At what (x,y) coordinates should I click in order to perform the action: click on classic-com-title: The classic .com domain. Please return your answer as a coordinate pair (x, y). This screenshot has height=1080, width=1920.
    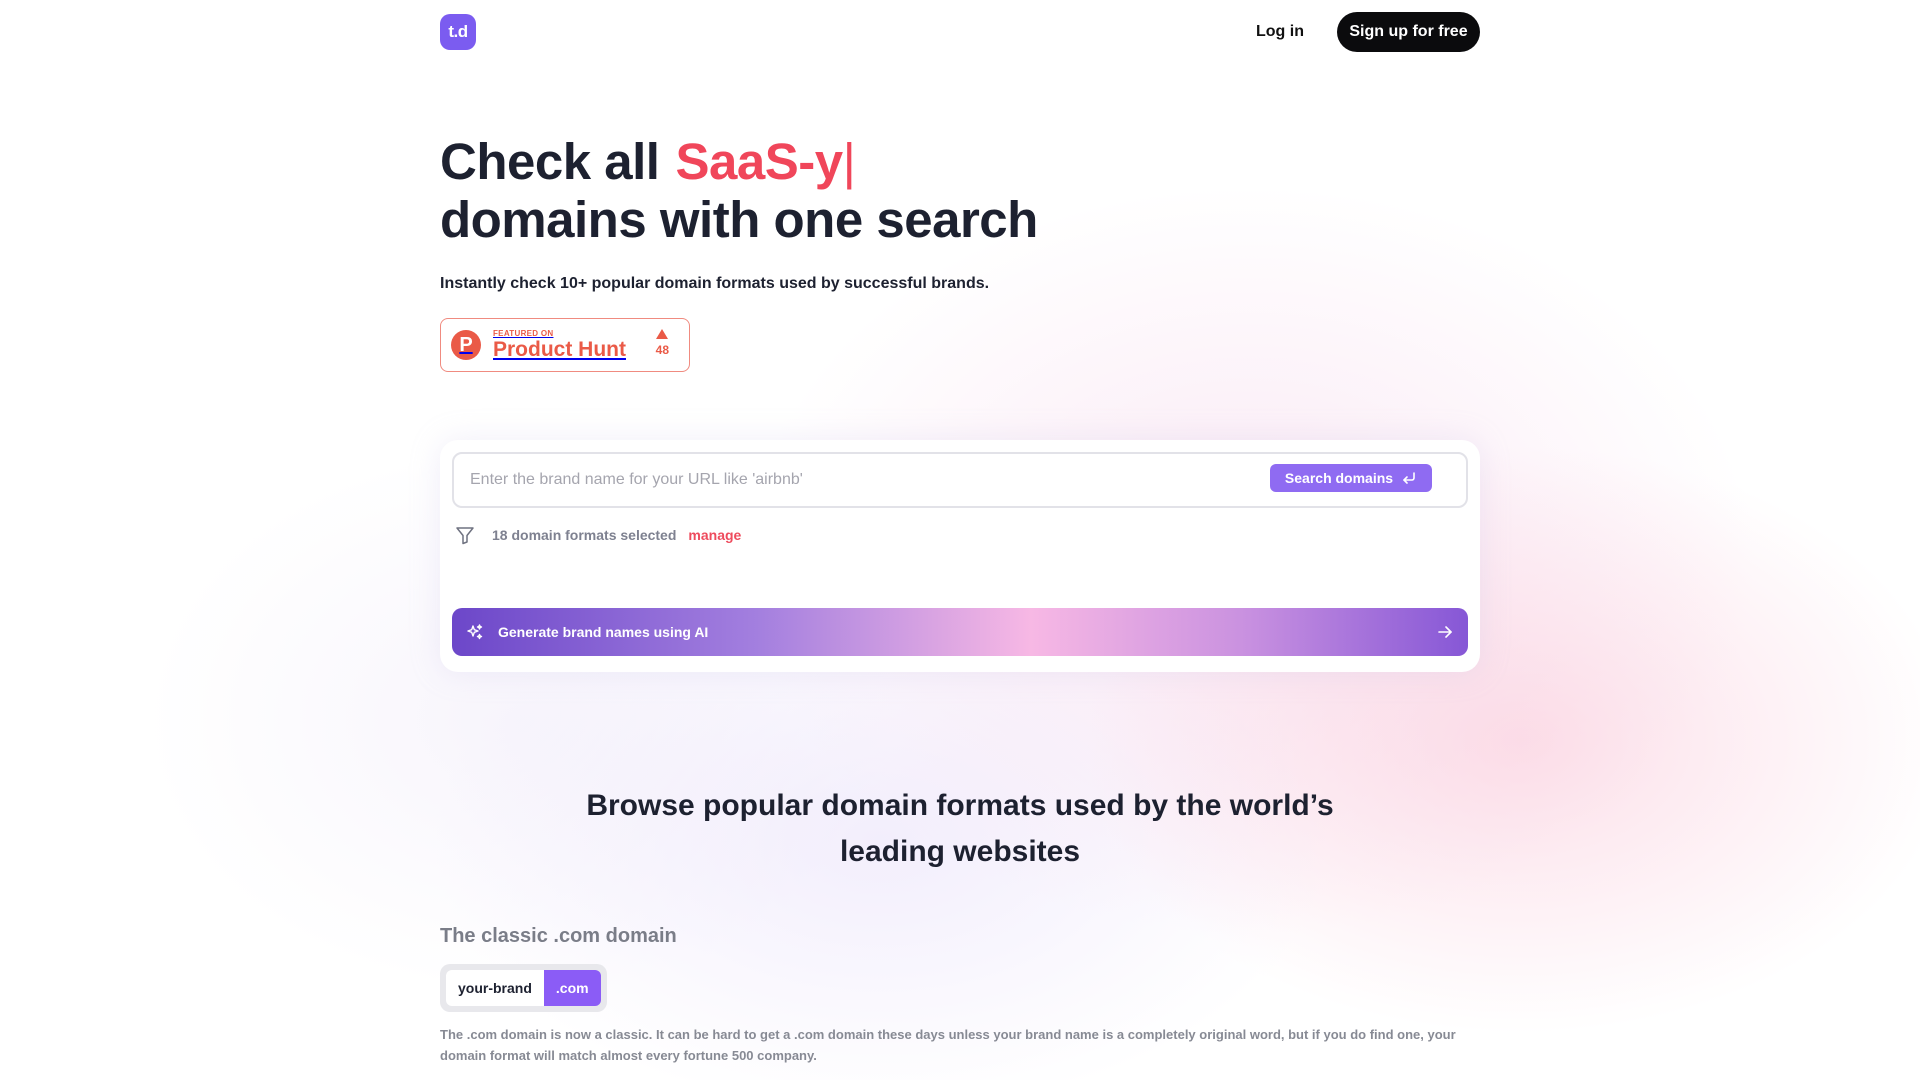
    Looking at the image, I should click on (558, 936).